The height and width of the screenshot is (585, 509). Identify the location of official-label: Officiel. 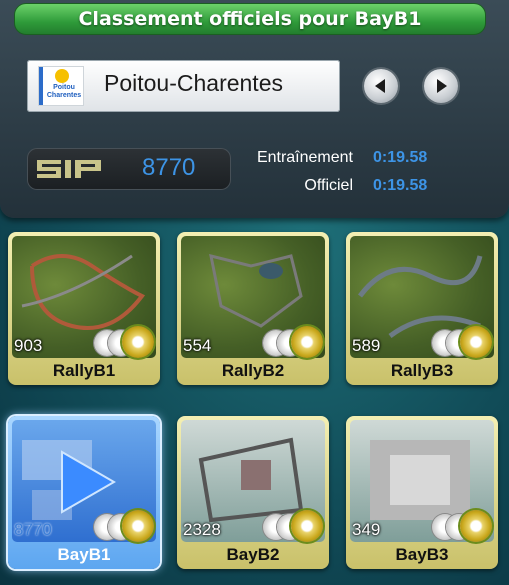
(328, 185).